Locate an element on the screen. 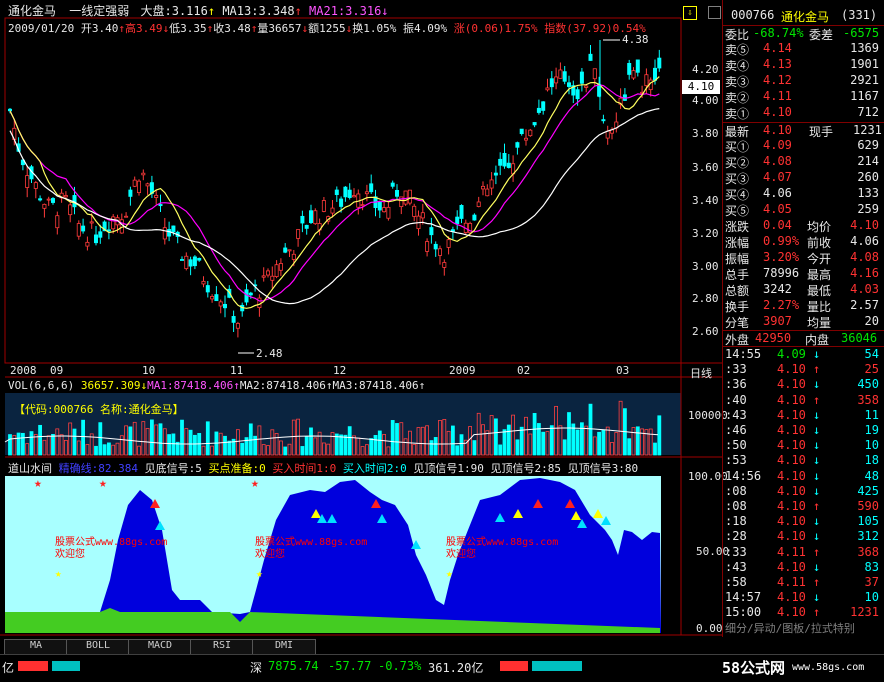 The height and width of the screenshot is (682, 884). ask-label: 卖③ is located at coordinates (737, 82).